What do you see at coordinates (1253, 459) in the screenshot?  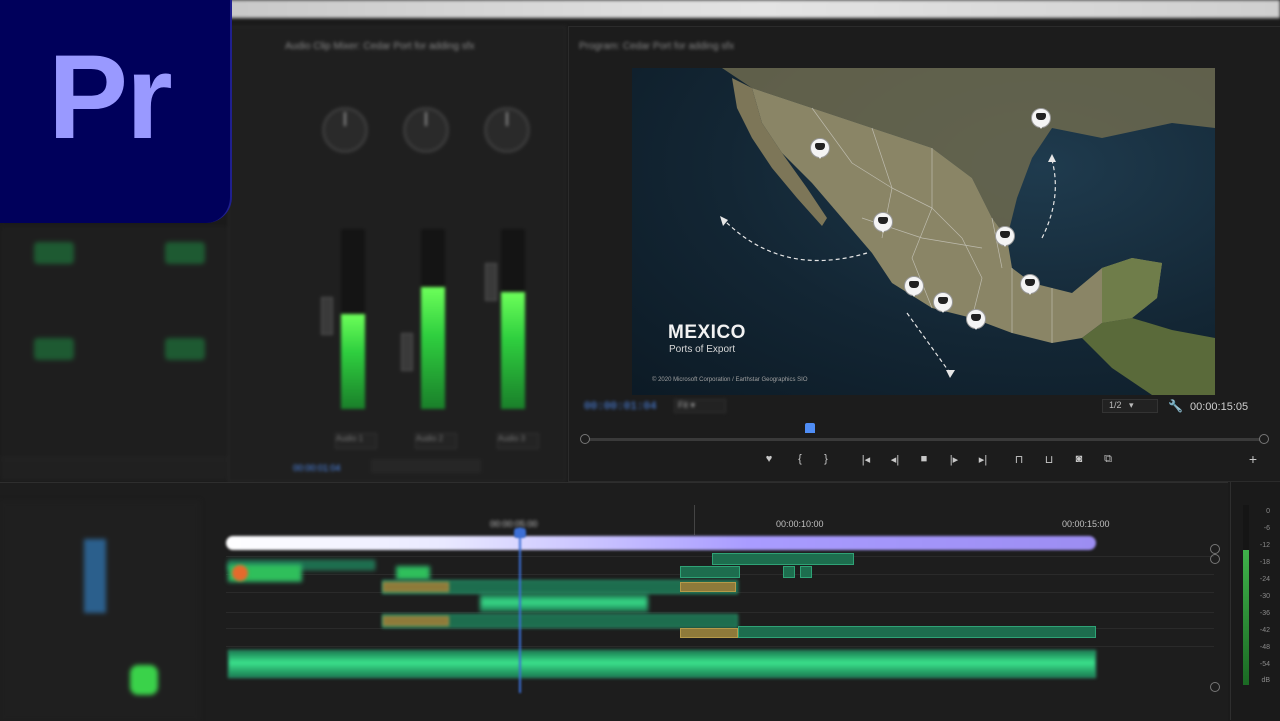 I see `add-button-icon: +` at bounding box center [1253, 459].